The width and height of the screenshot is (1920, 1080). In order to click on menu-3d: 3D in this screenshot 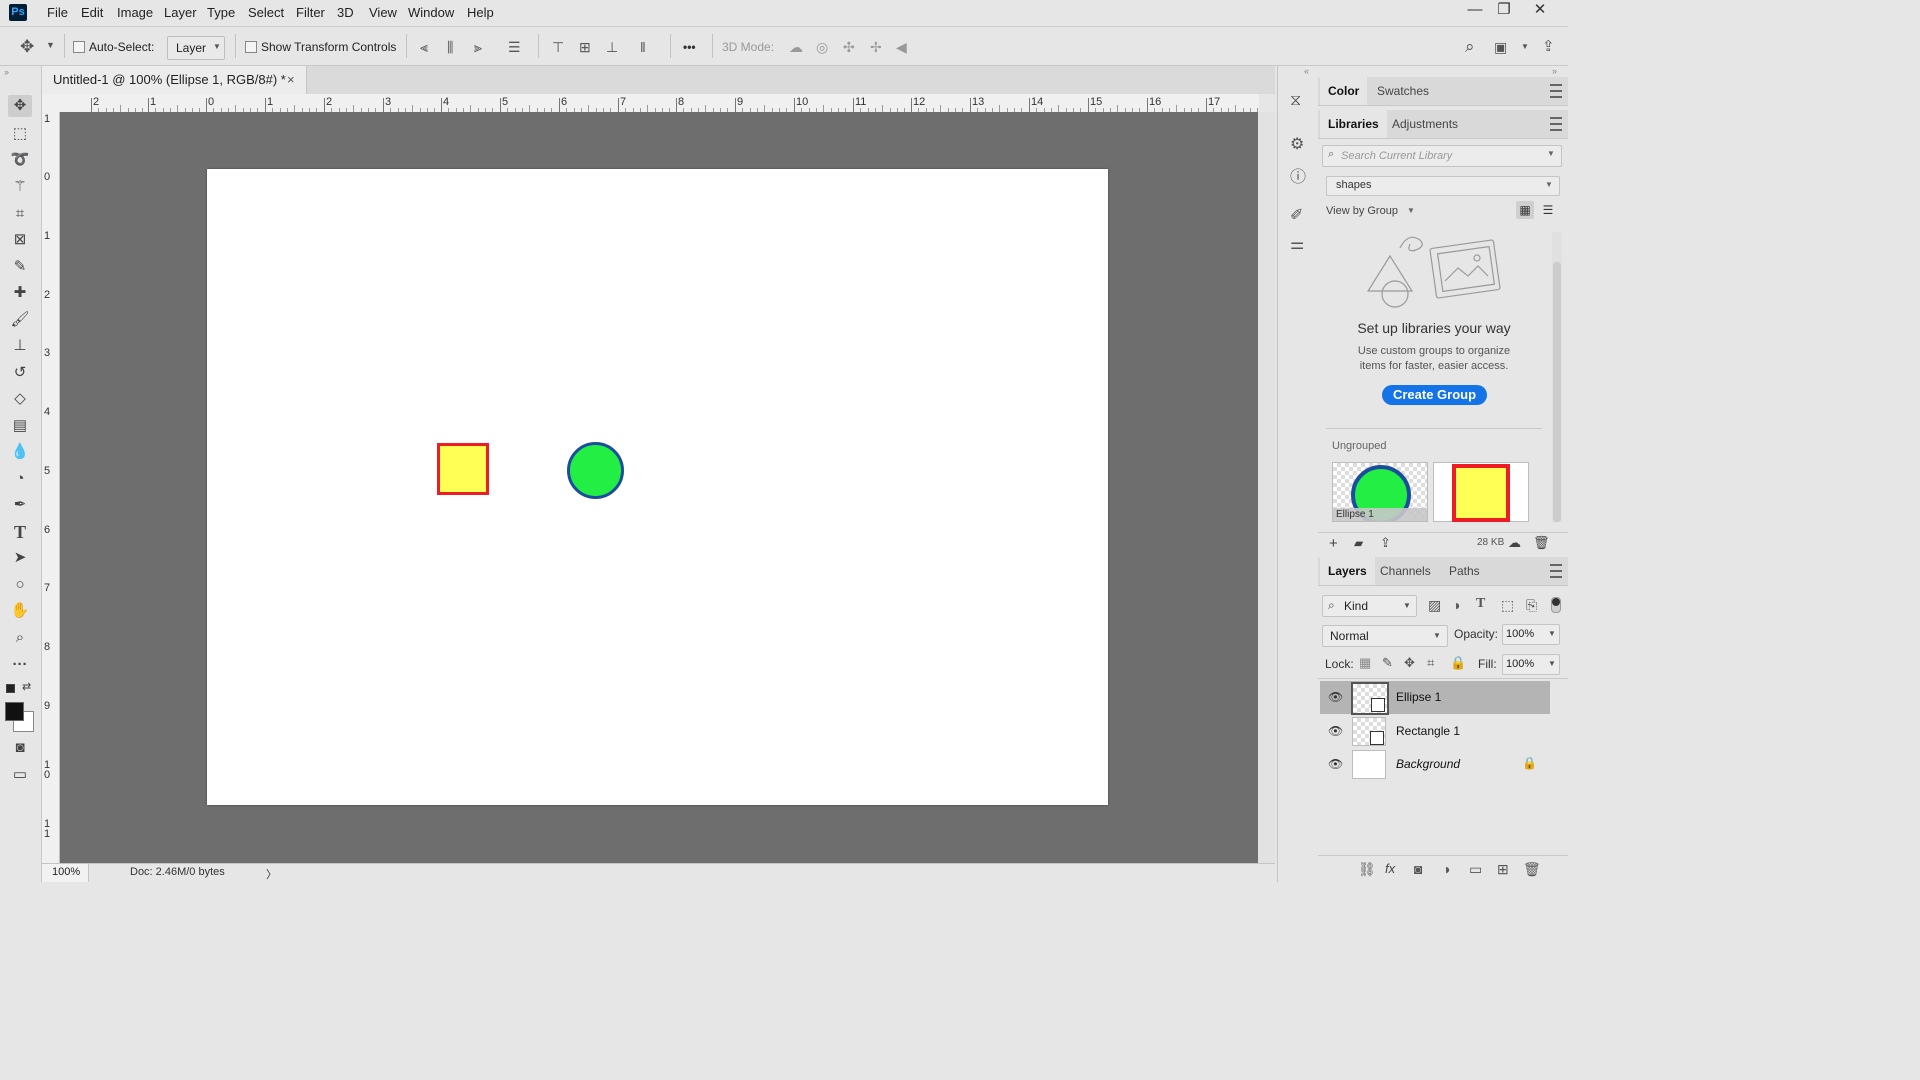, I will do `click(345, 12)`.